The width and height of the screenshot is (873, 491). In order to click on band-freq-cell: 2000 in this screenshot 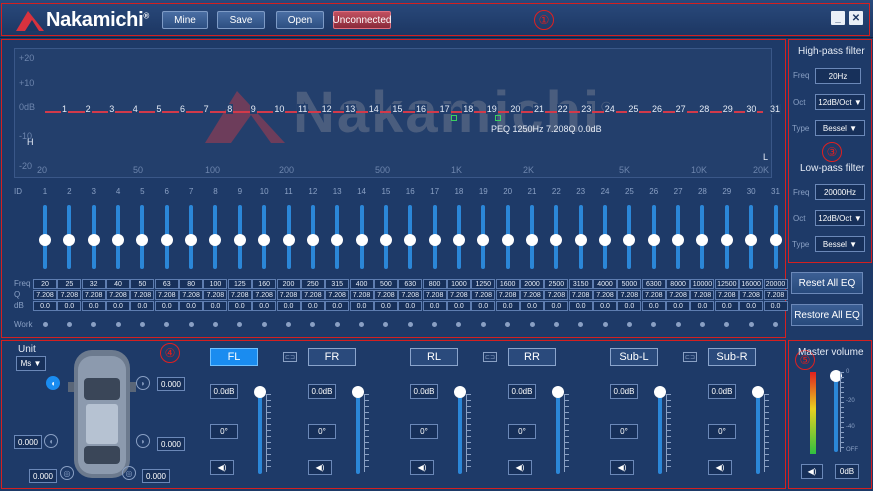, I will do `click(532, 284)`.